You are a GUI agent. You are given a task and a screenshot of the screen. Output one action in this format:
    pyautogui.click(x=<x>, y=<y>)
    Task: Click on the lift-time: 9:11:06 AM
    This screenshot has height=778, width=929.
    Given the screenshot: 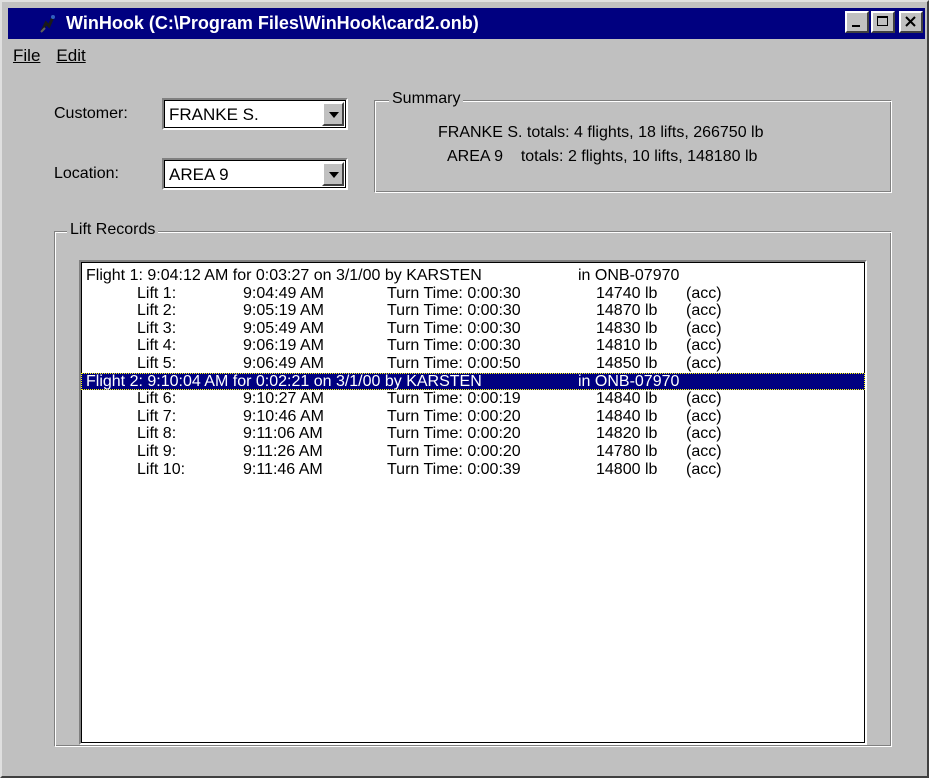 What is the action you would take?
    pyautogui.click(x=283, y=434)
    